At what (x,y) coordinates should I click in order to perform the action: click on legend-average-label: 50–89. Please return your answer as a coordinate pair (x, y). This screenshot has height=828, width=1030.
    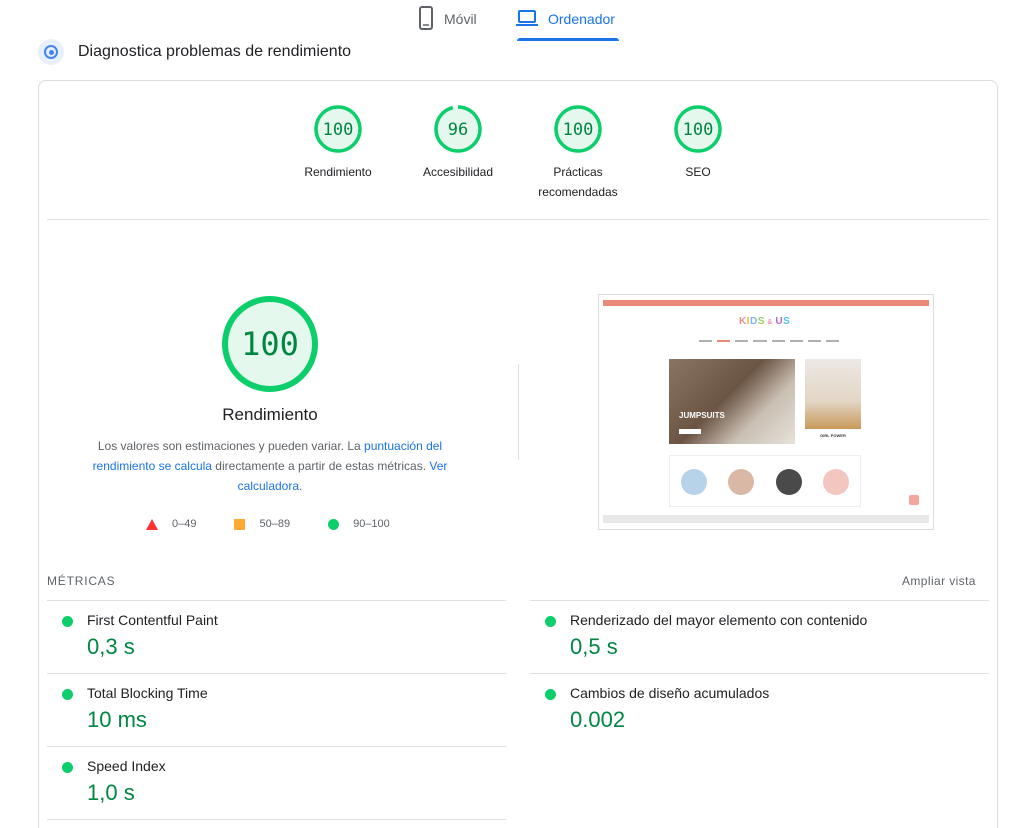
    Looking at the image, I should click on (275, 524).